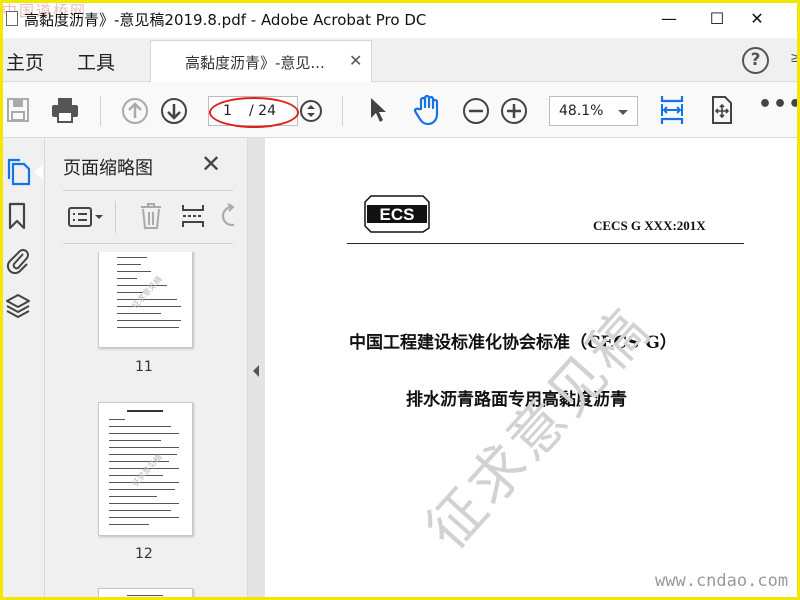 This screenshot has height=600, width=800. What do you see at coordinates (12, 18) in the screenshot?
I see `pdf-file-icon` at bounding box center [12, 18].